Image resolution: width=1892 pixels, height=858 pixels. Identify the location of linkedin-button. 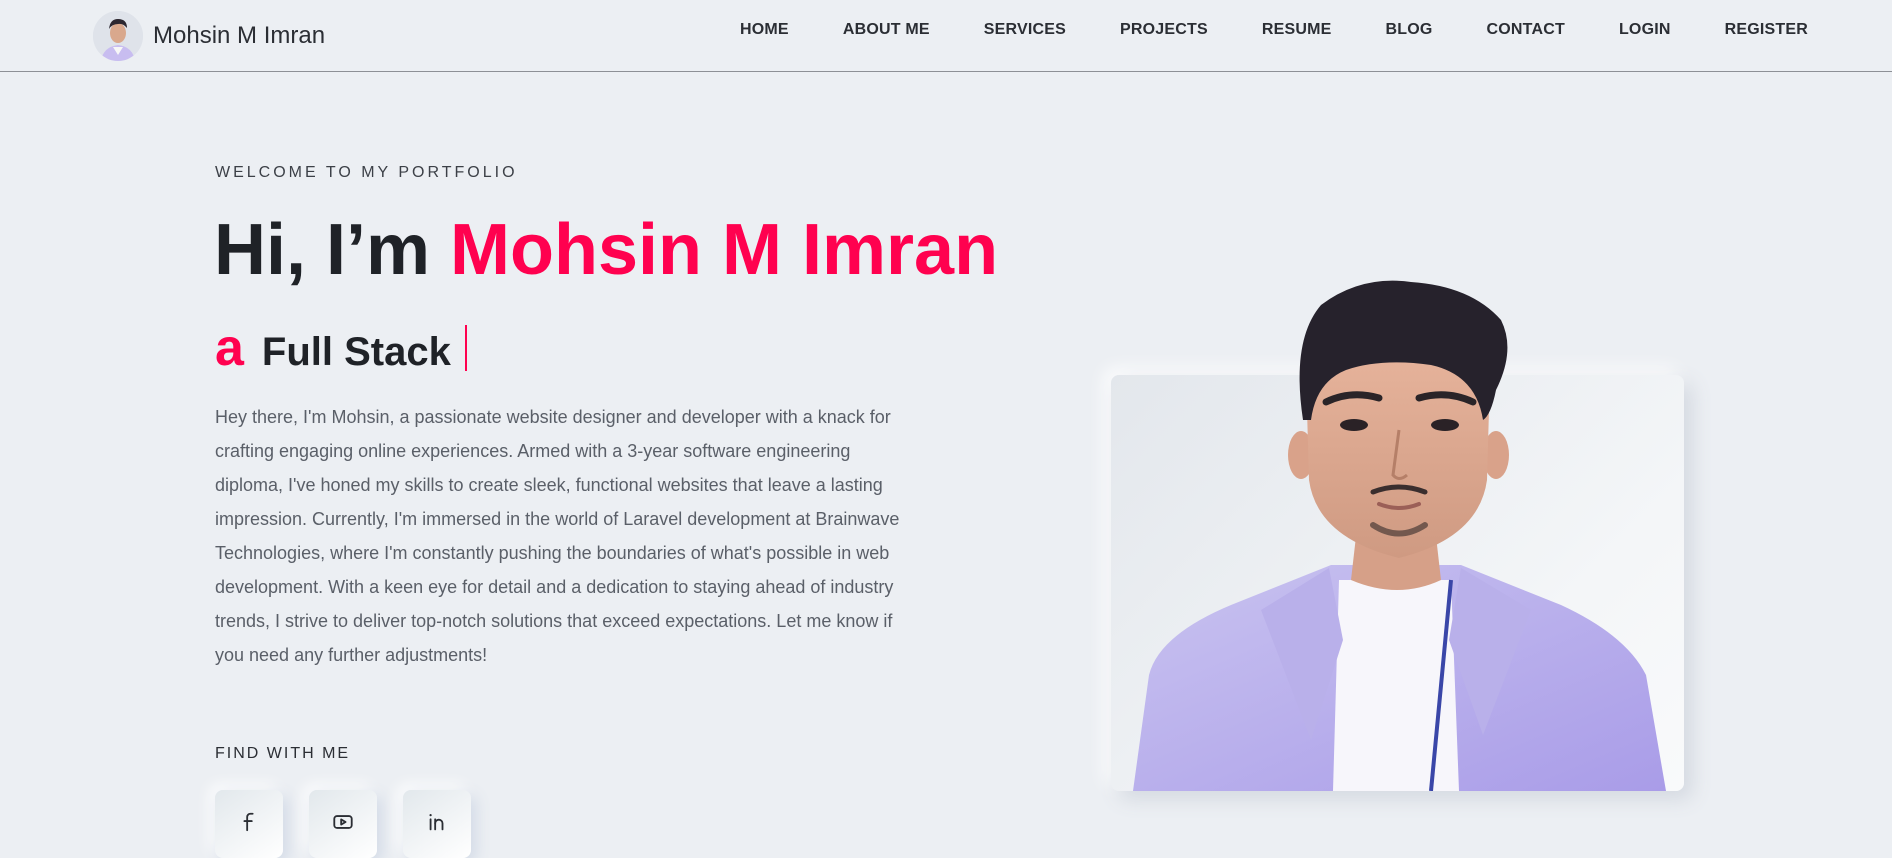
(437, 824).